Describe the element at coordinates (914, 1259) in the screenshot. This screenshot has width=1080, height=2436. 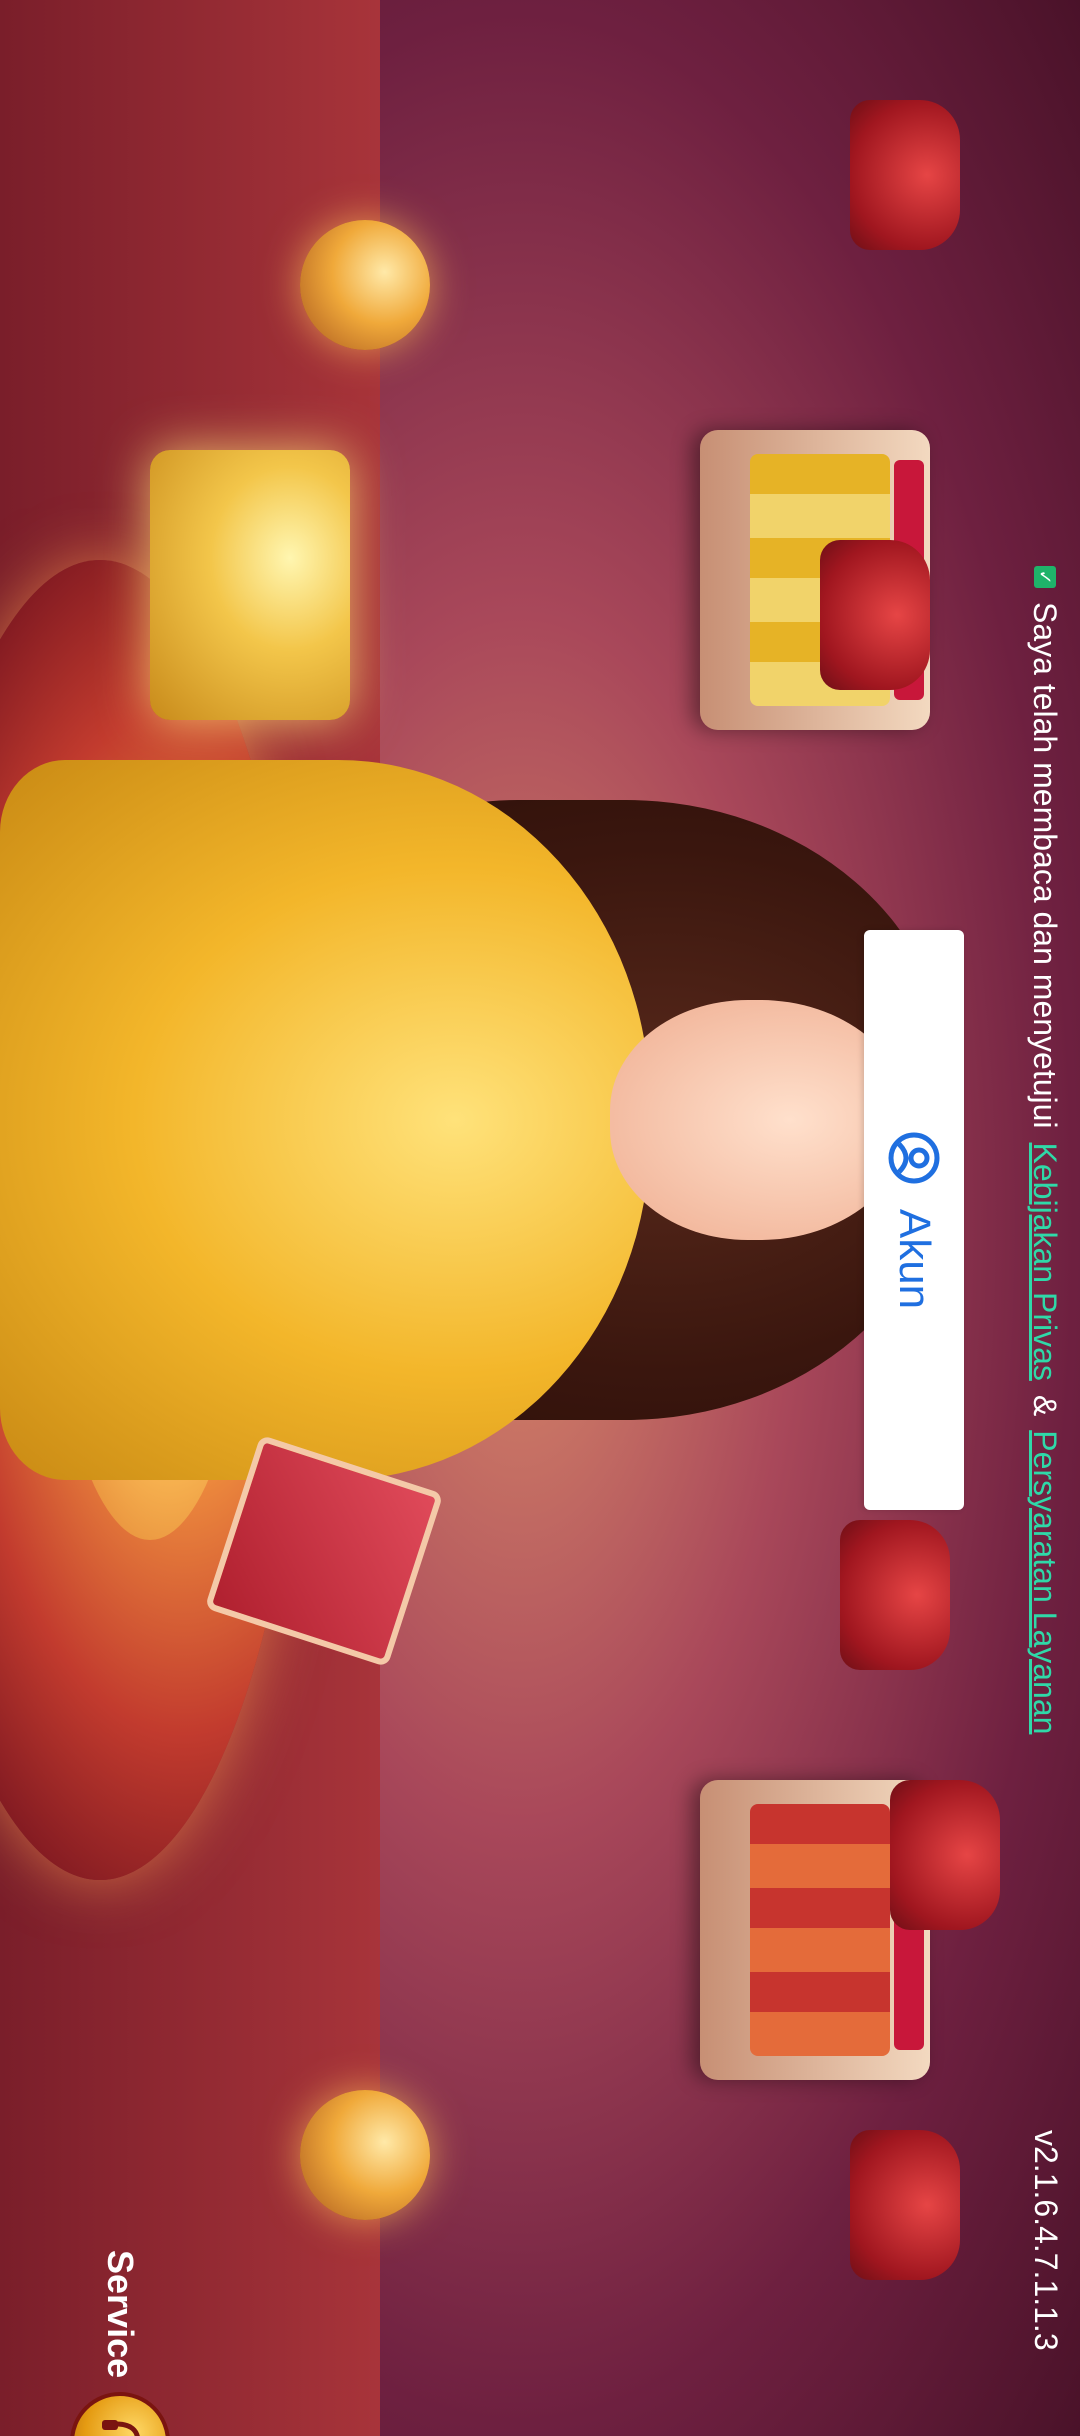
I see `account-login-label: Akun` at that location.